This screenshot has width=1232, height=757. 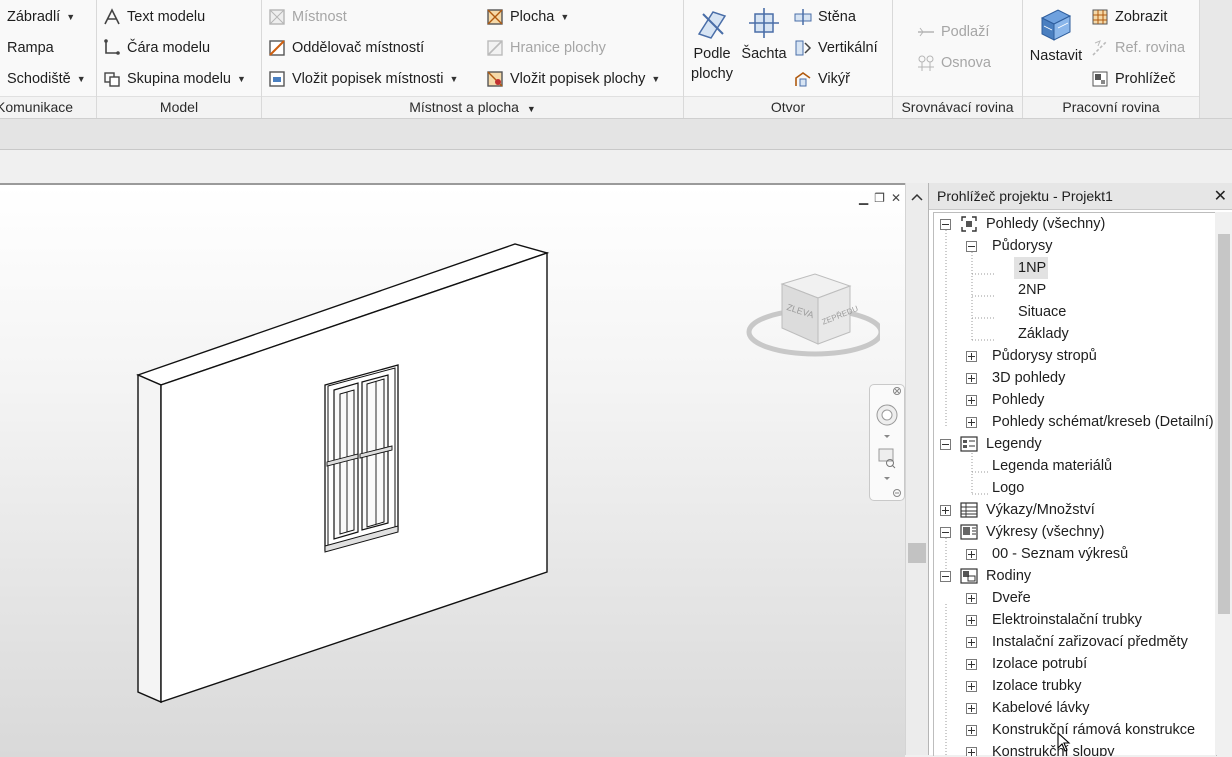 I want to click on stena-button: Stěna, so click(x=825, y=17).